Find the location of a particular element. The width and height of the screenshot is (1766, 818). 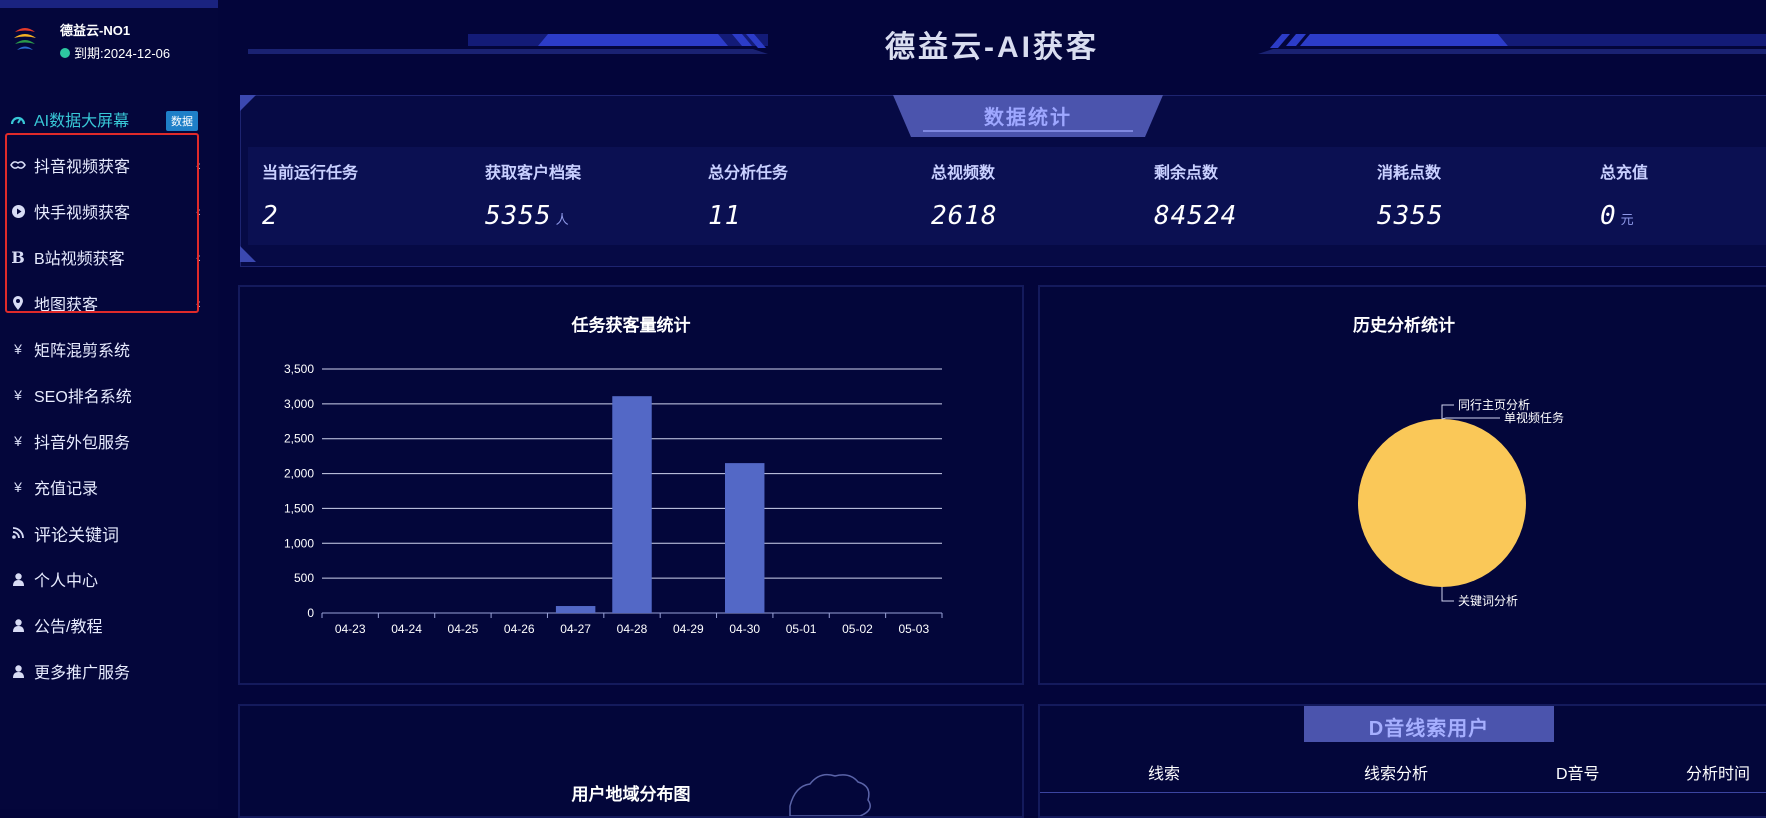

sidebar-item-comment-keywords: 评论关键词 is located at coordinates (109, 533).